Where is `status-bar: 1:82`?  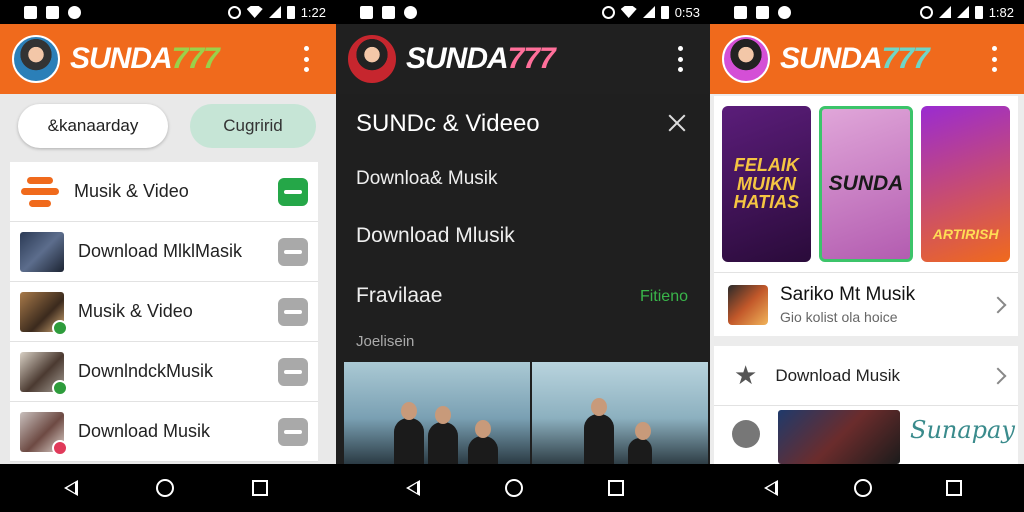
status-bar: 1:82 is located at coordinates (867, 12).